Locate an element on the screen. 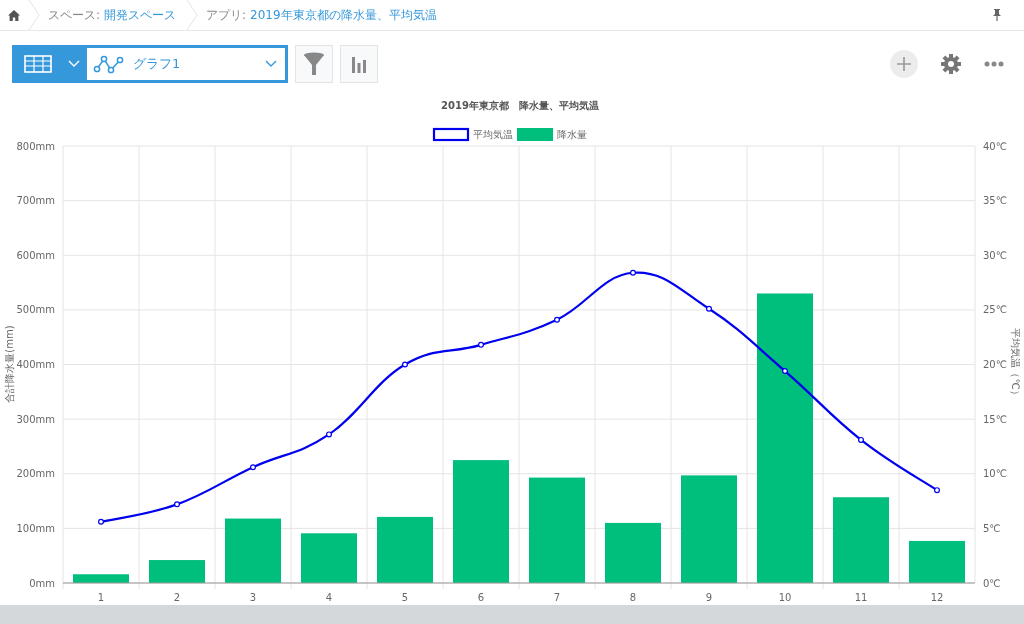 The image size is (1024, 624). axis-tick-label: 4 is located at coordinates (329, 597).